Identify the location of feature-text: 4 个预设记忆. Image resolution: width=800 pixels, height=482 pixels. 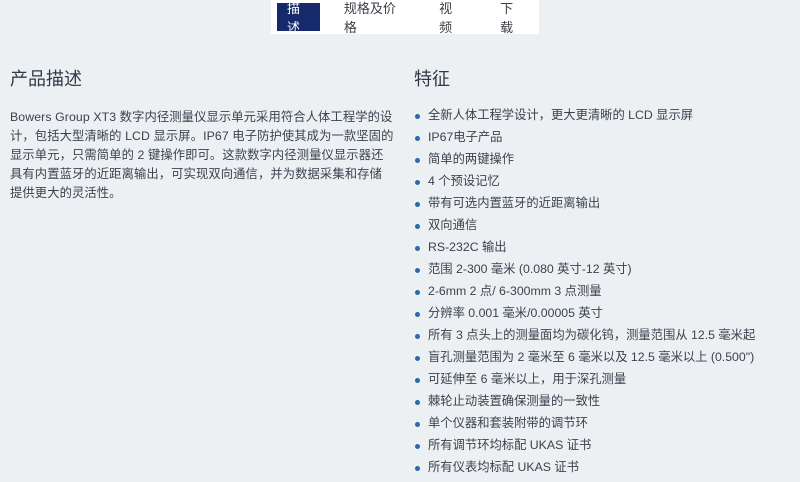
(464, 181).